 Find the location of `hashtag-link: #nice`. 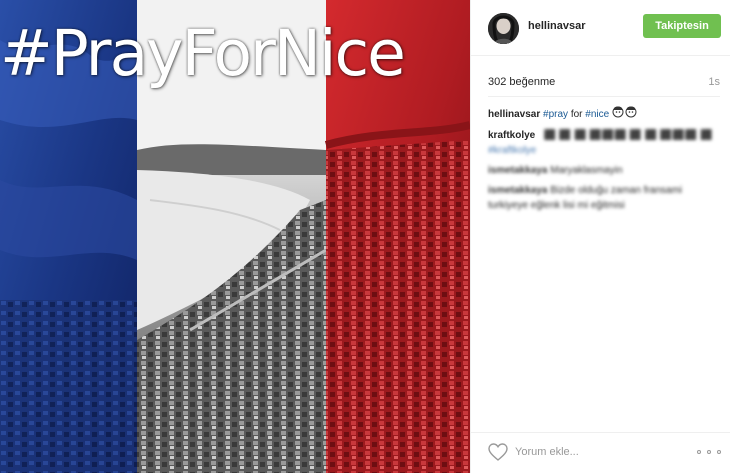

hashtag-link: #nice is located at coordinates (597, 114).